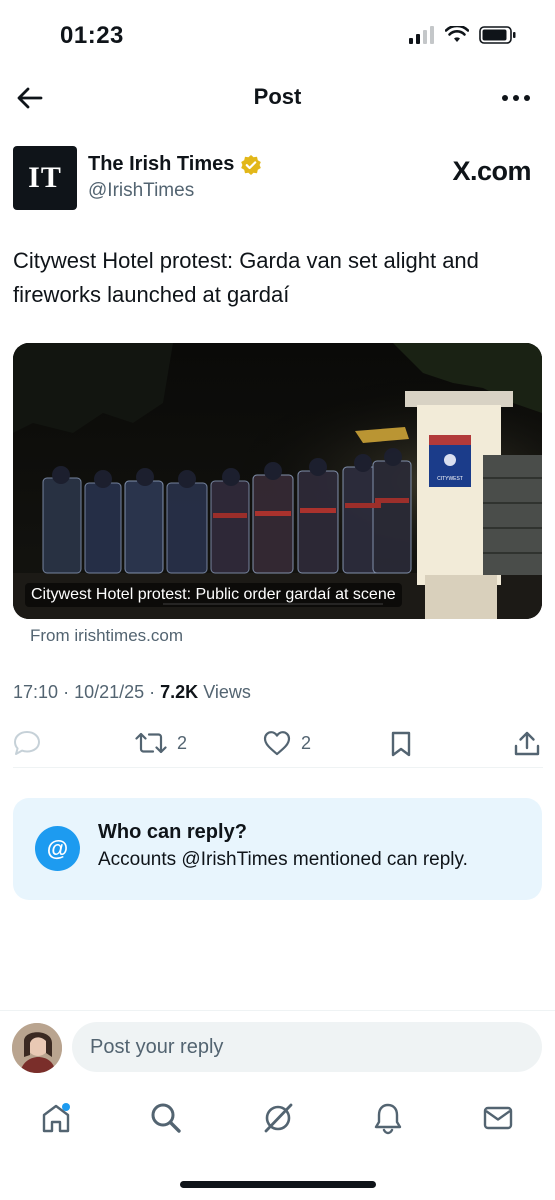 The image size is (555, 1200). Describe the element at coordinates (277, 35) in the screenshot. I see `status-bar: 01:23` at that location.